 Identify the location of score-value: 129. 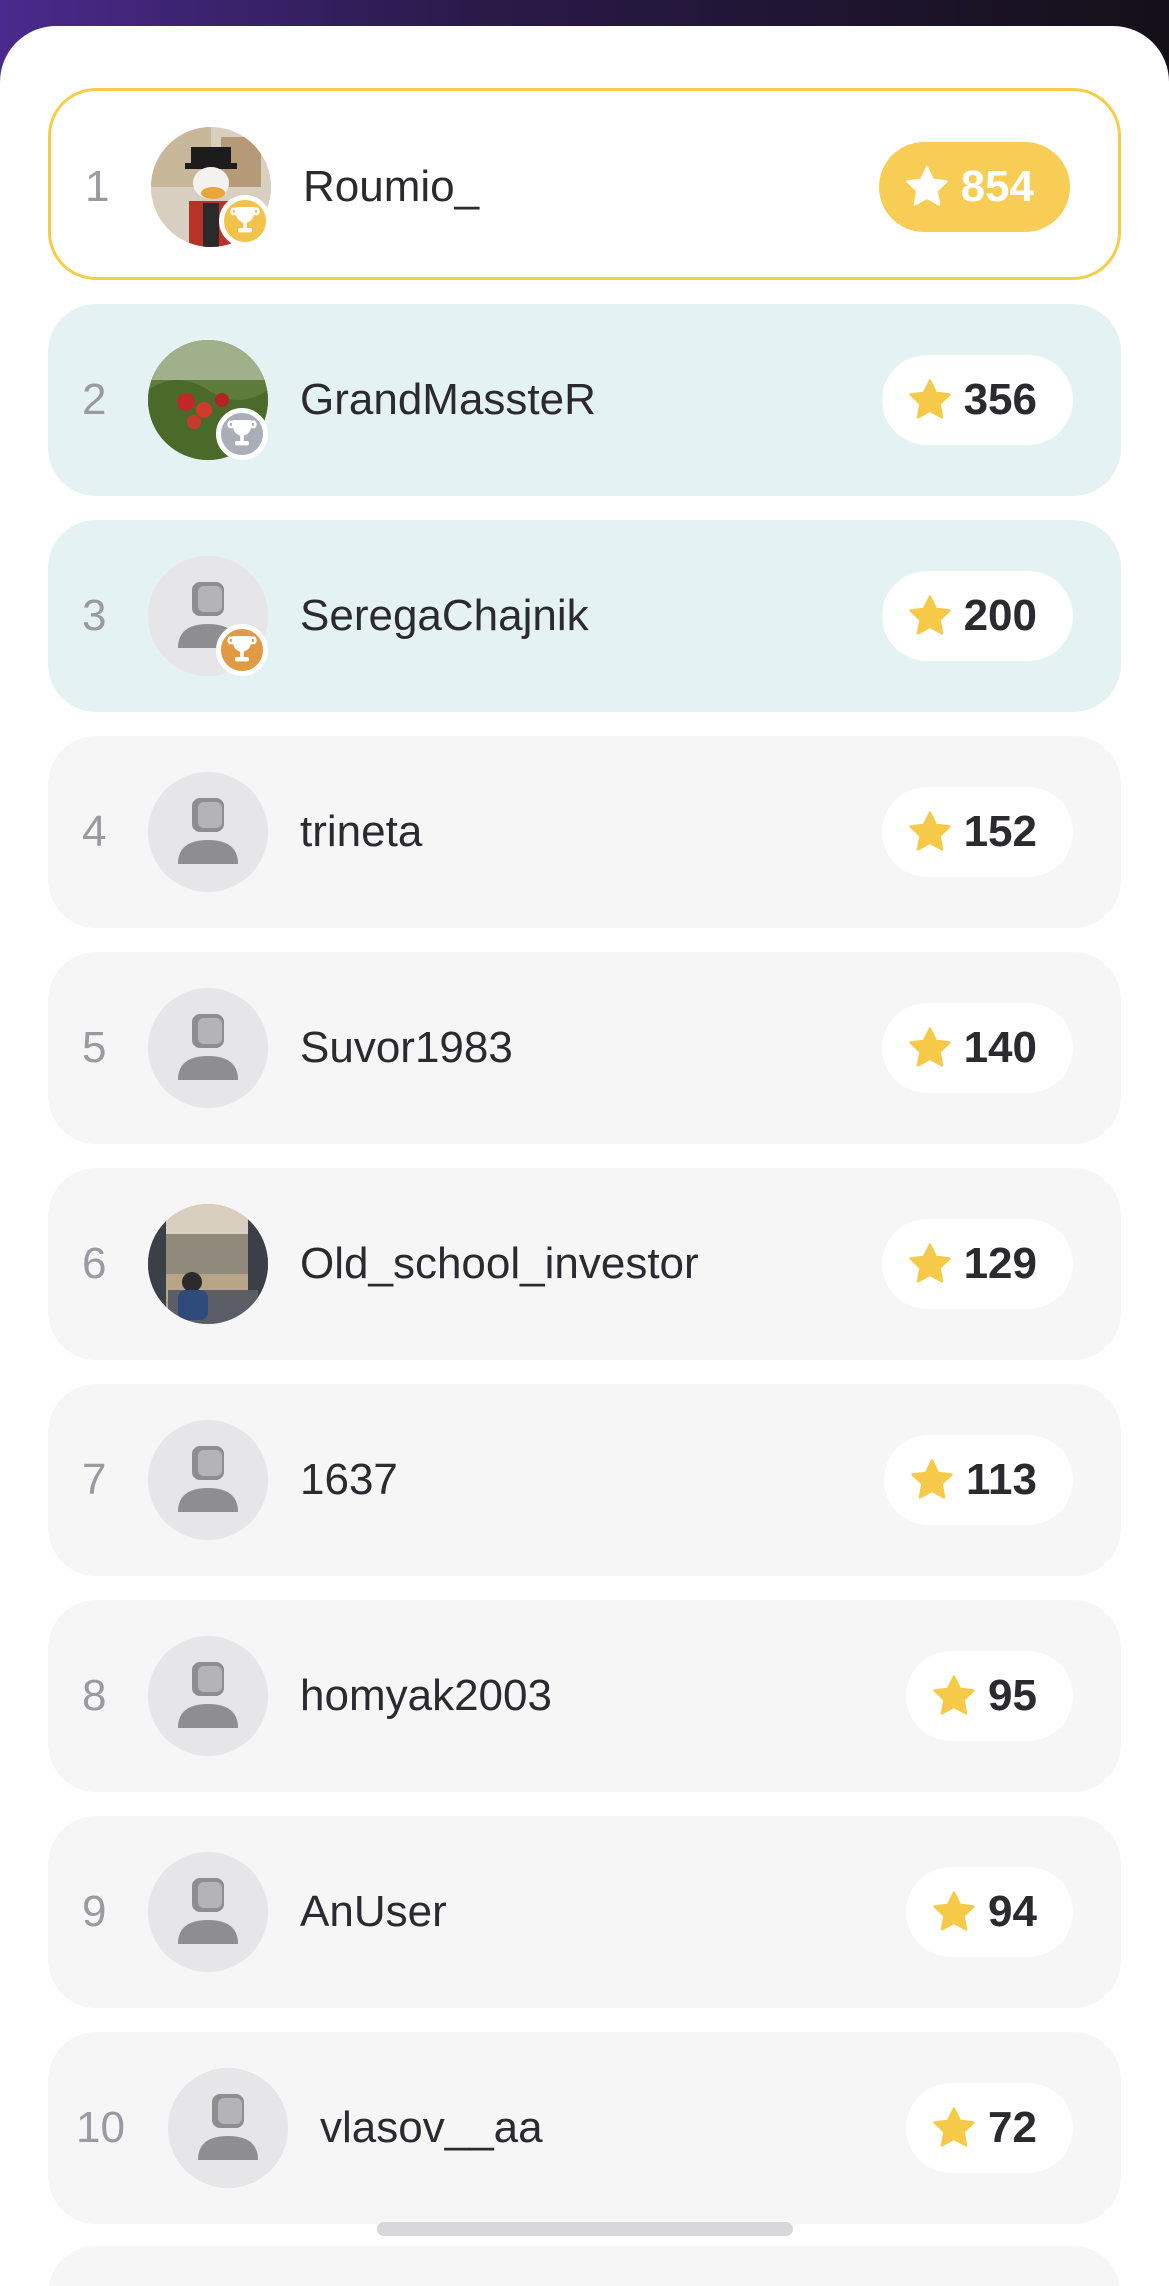
(1000, 1263).